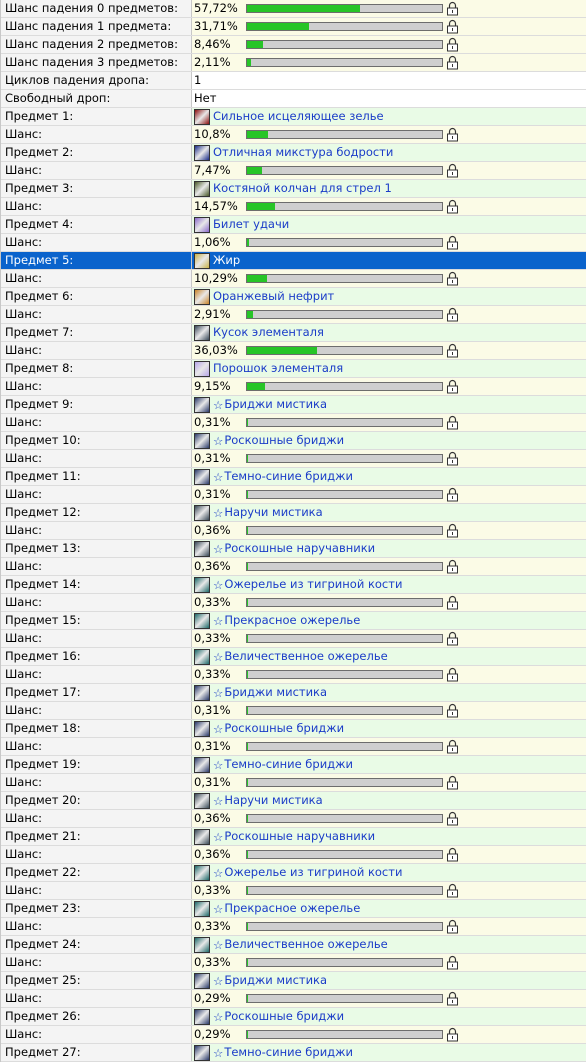  I want to click on item-value: ☆ Ожерелье из тигриной кости, so click(389, 872).